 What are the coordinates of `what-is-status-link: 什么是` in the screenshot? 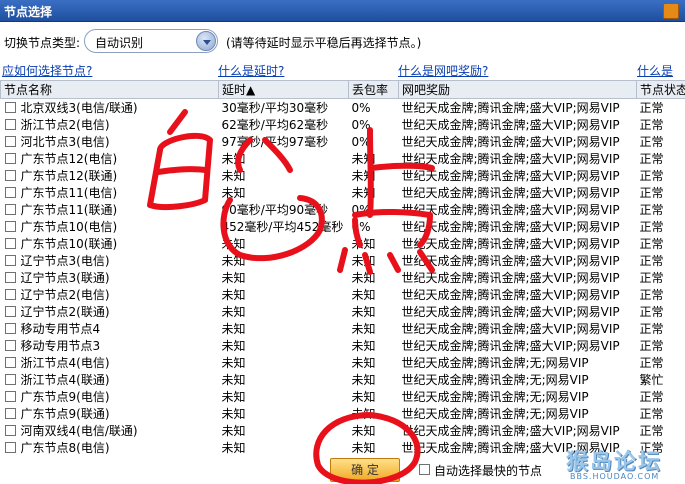 It's located at (655, 70).